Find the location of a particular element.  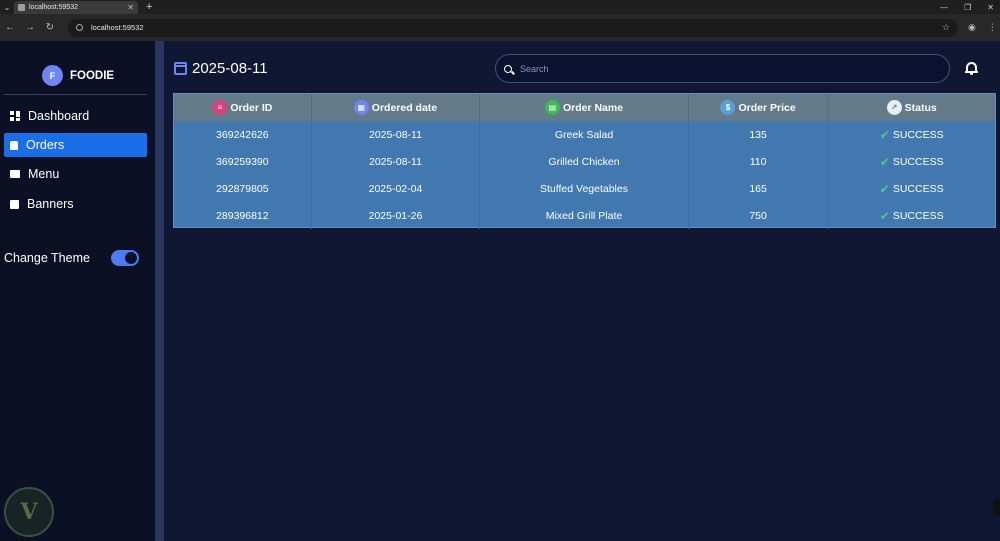

address-bar-row: ← → ↻ localhost:59532 ☆ ◉ ⋮ is located at coordinates (500, 27).